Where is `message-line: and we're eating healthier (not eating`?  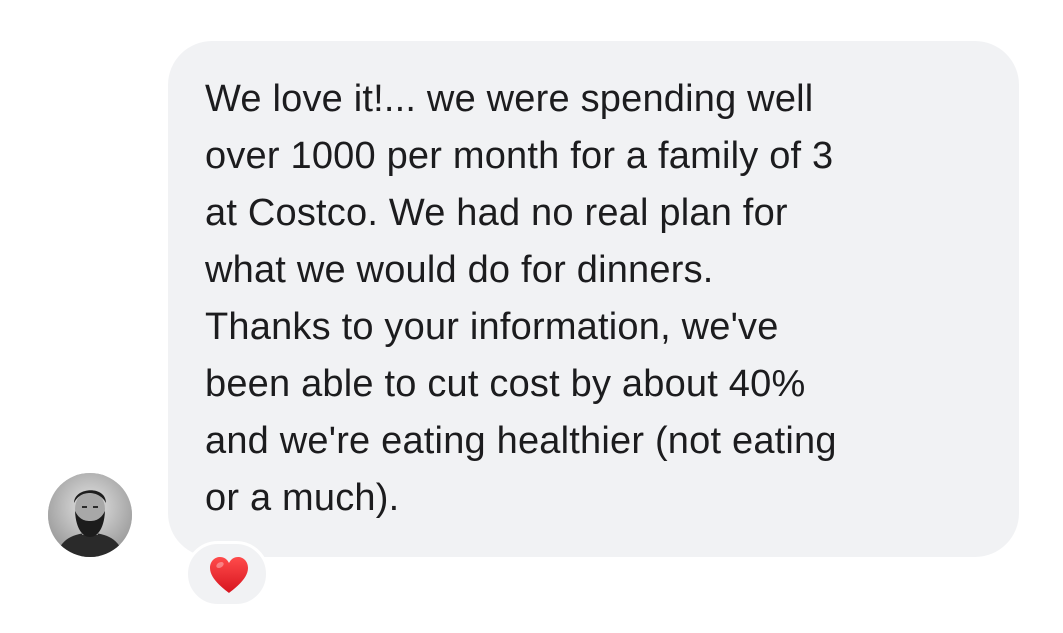
message-line: and we're eating healthier (not eating is located at coordinates (521, 441).